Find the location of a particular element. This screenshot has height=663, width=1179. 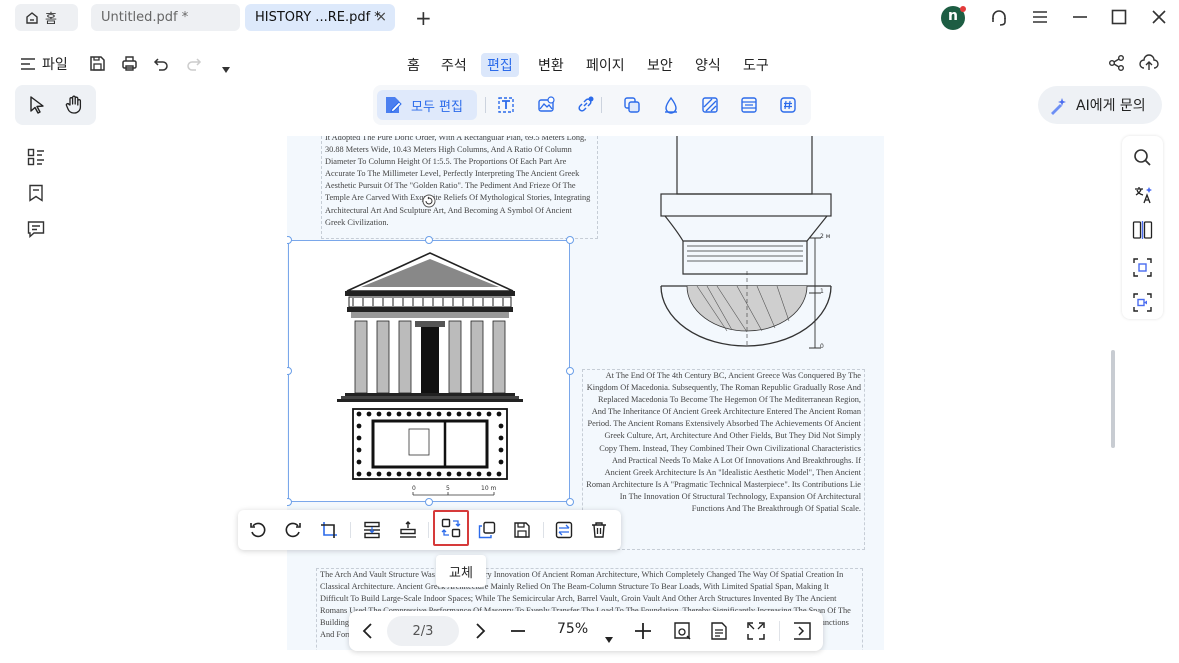

compare-icon is located at coordinates (1142, 232).